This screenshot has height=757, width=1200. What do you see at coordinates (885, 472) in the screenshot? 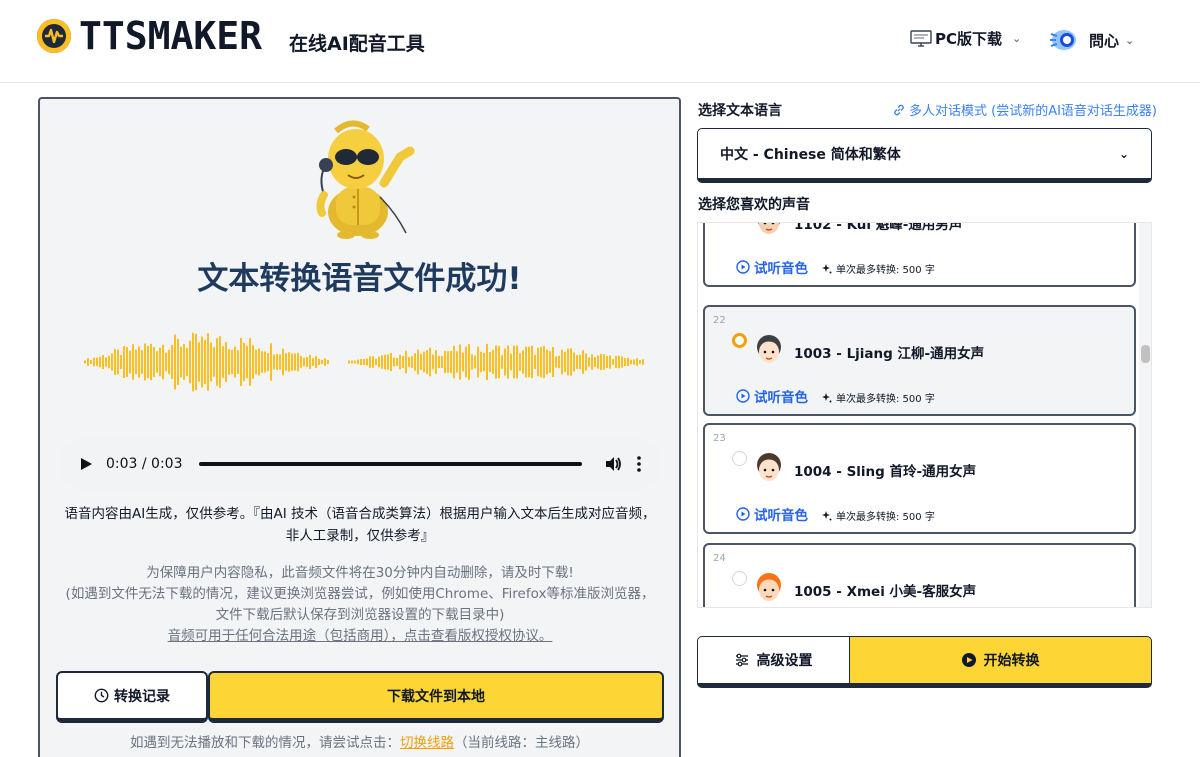
I see `voice-name: 1004 - Sling 首玲-通用女声` at bounding box center [885, 472].